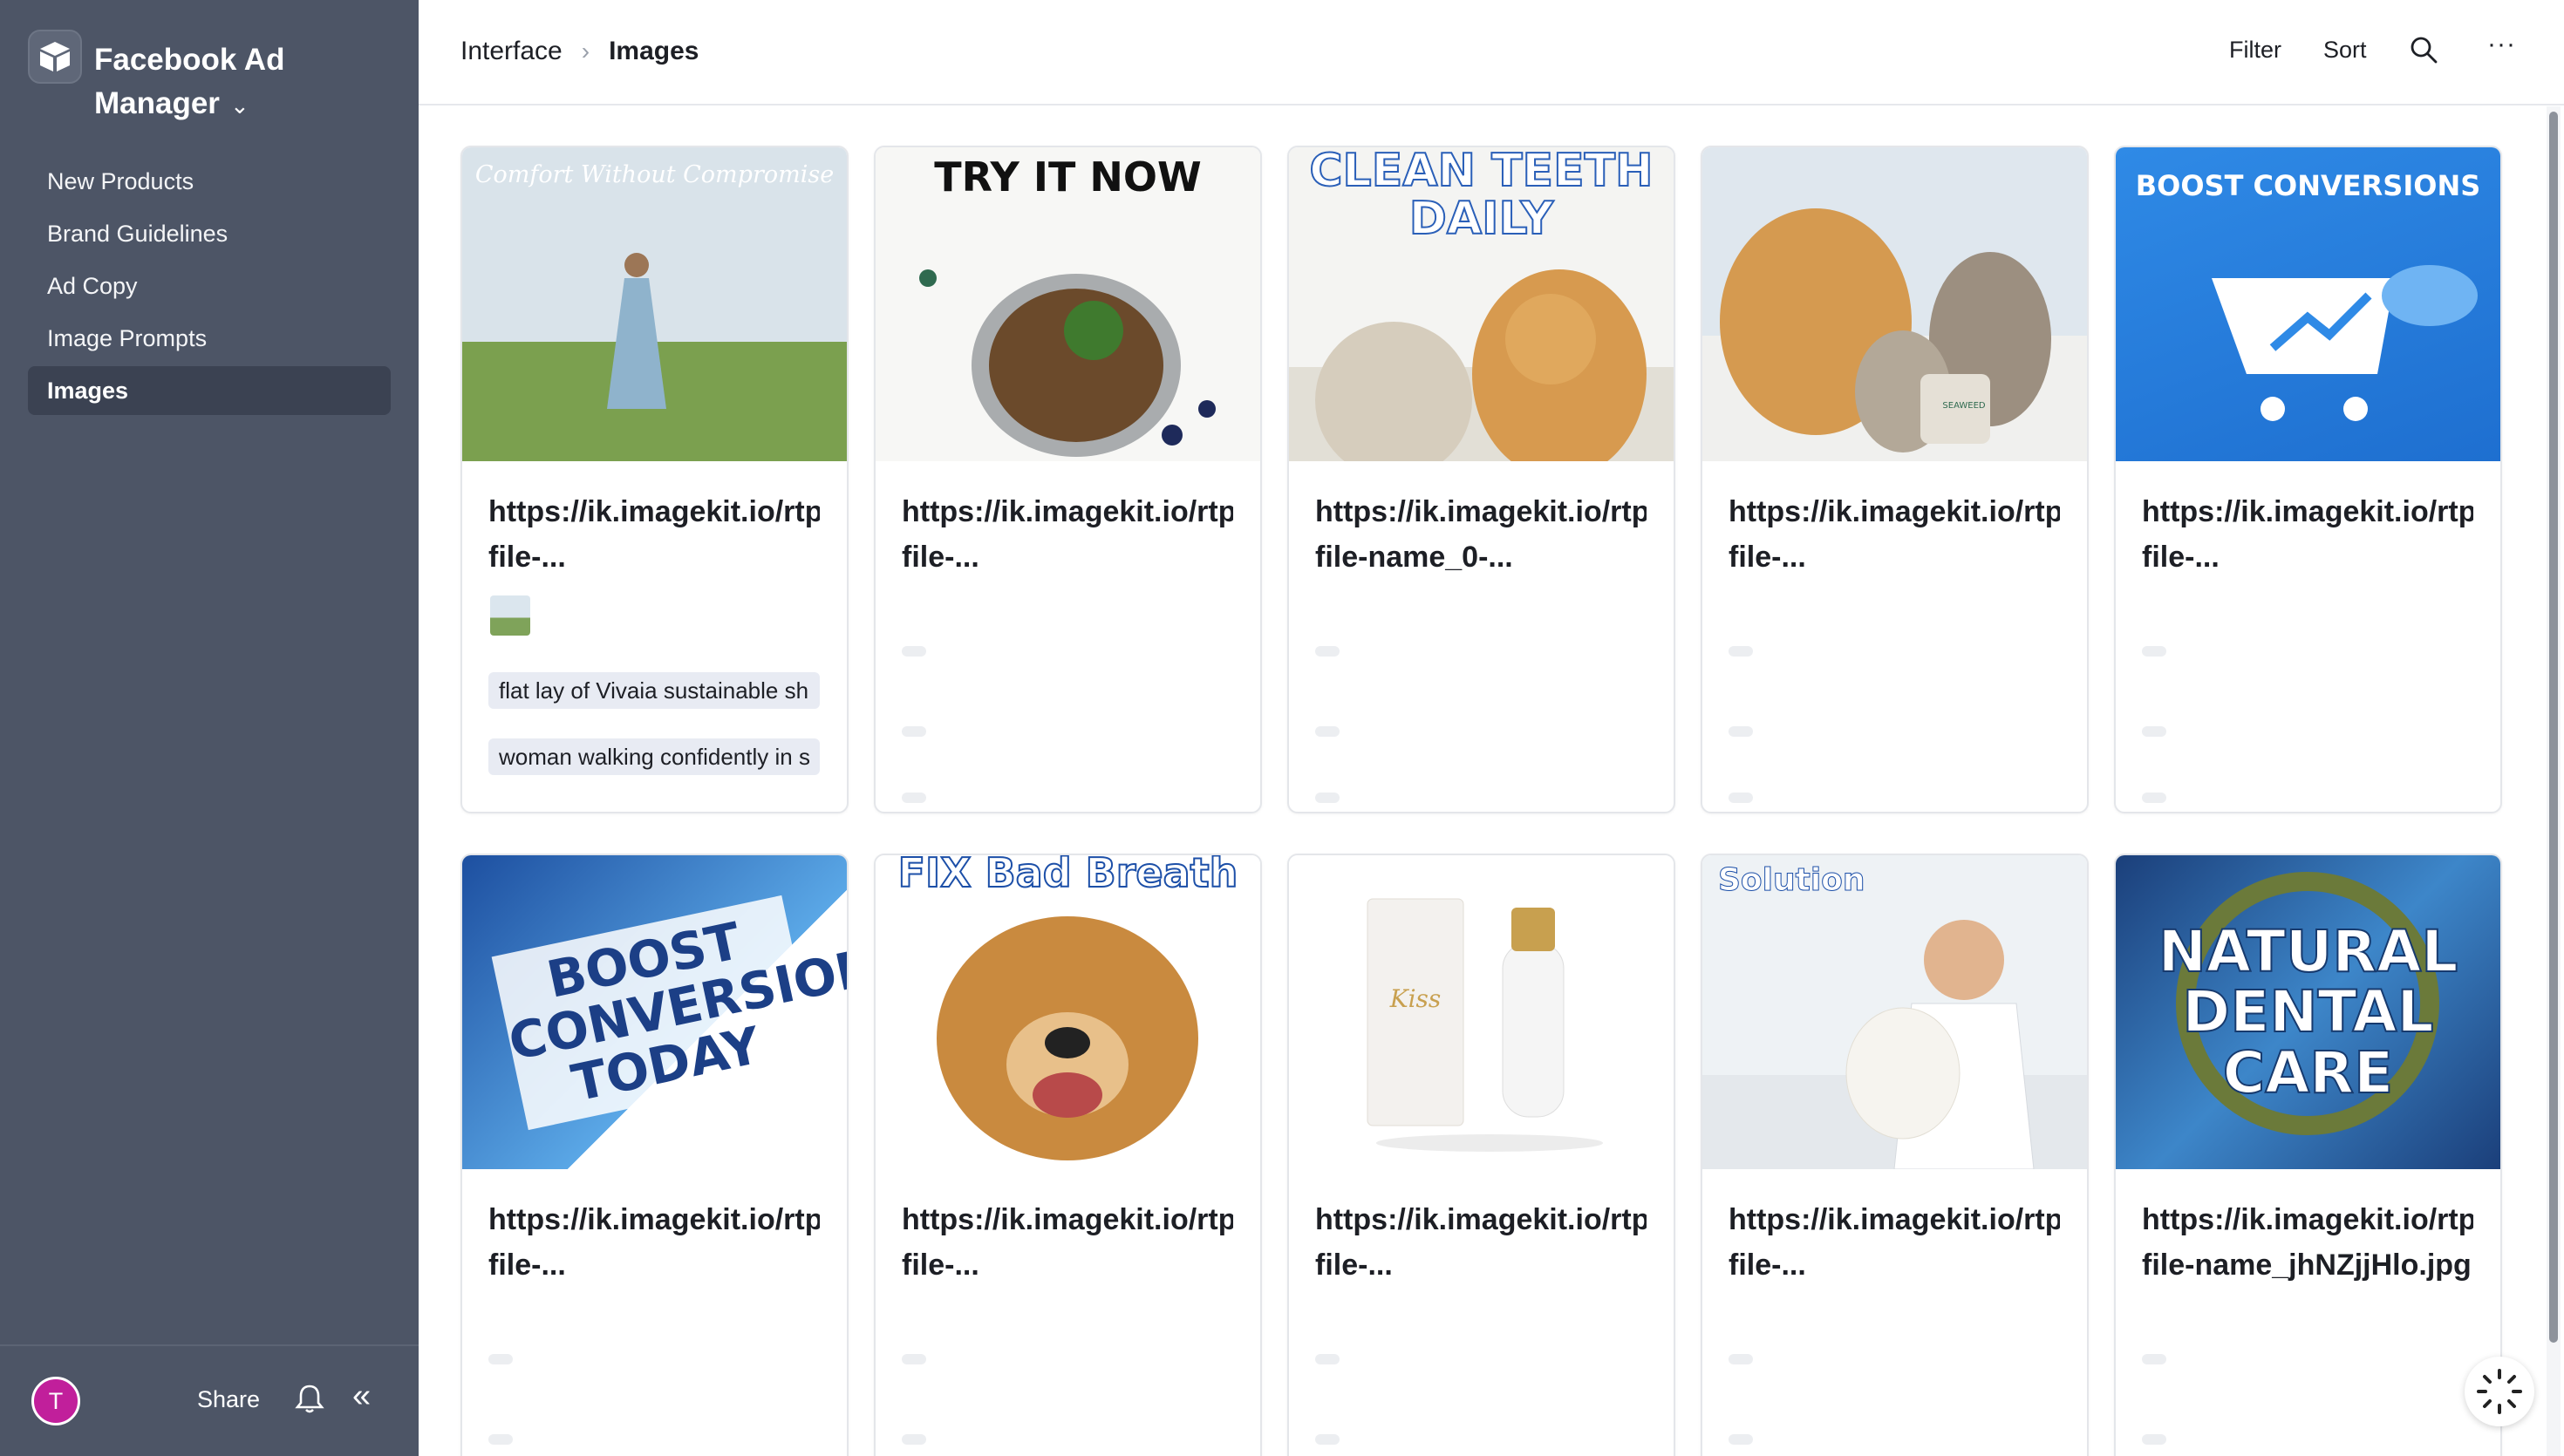 The width and height of the screenshot is (2564, 1456). Describe the element at coordinates (2307, 1265) in the screenshot. I see `card-url-line2: file-name_jhNZjjHlo.jpg` at that location.